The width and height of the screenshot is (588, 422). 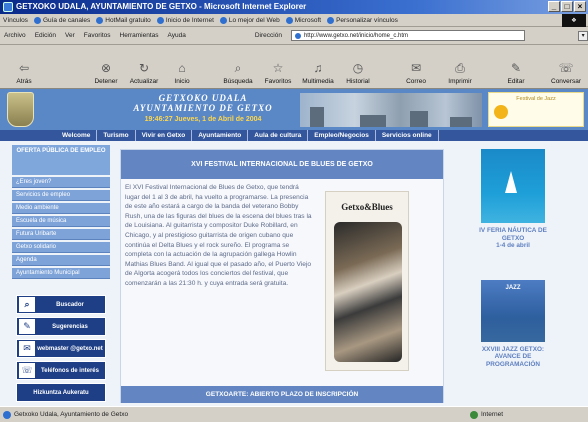 What do you see at coordinates (27, 326) in the screenshot?
I see `pencil-icon: ✎` at bounding box center [27, 326].